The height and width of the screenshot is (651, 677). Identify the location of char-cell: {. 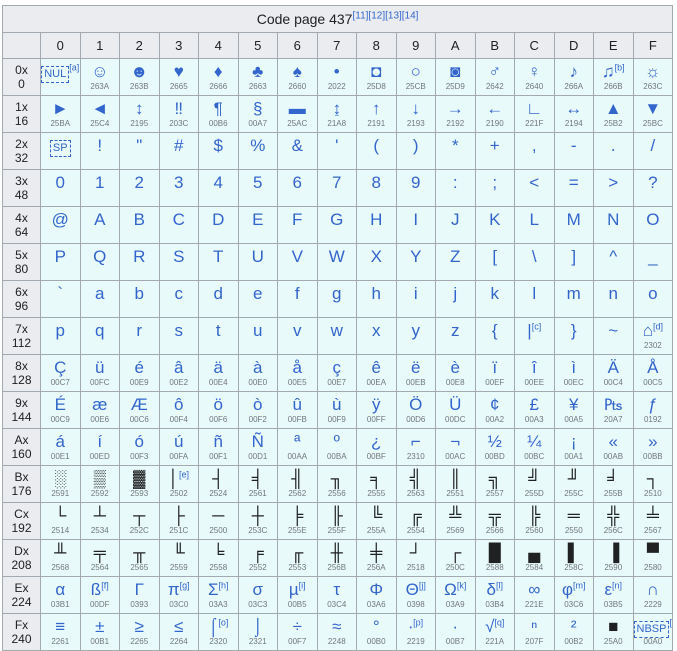
(494, 336).